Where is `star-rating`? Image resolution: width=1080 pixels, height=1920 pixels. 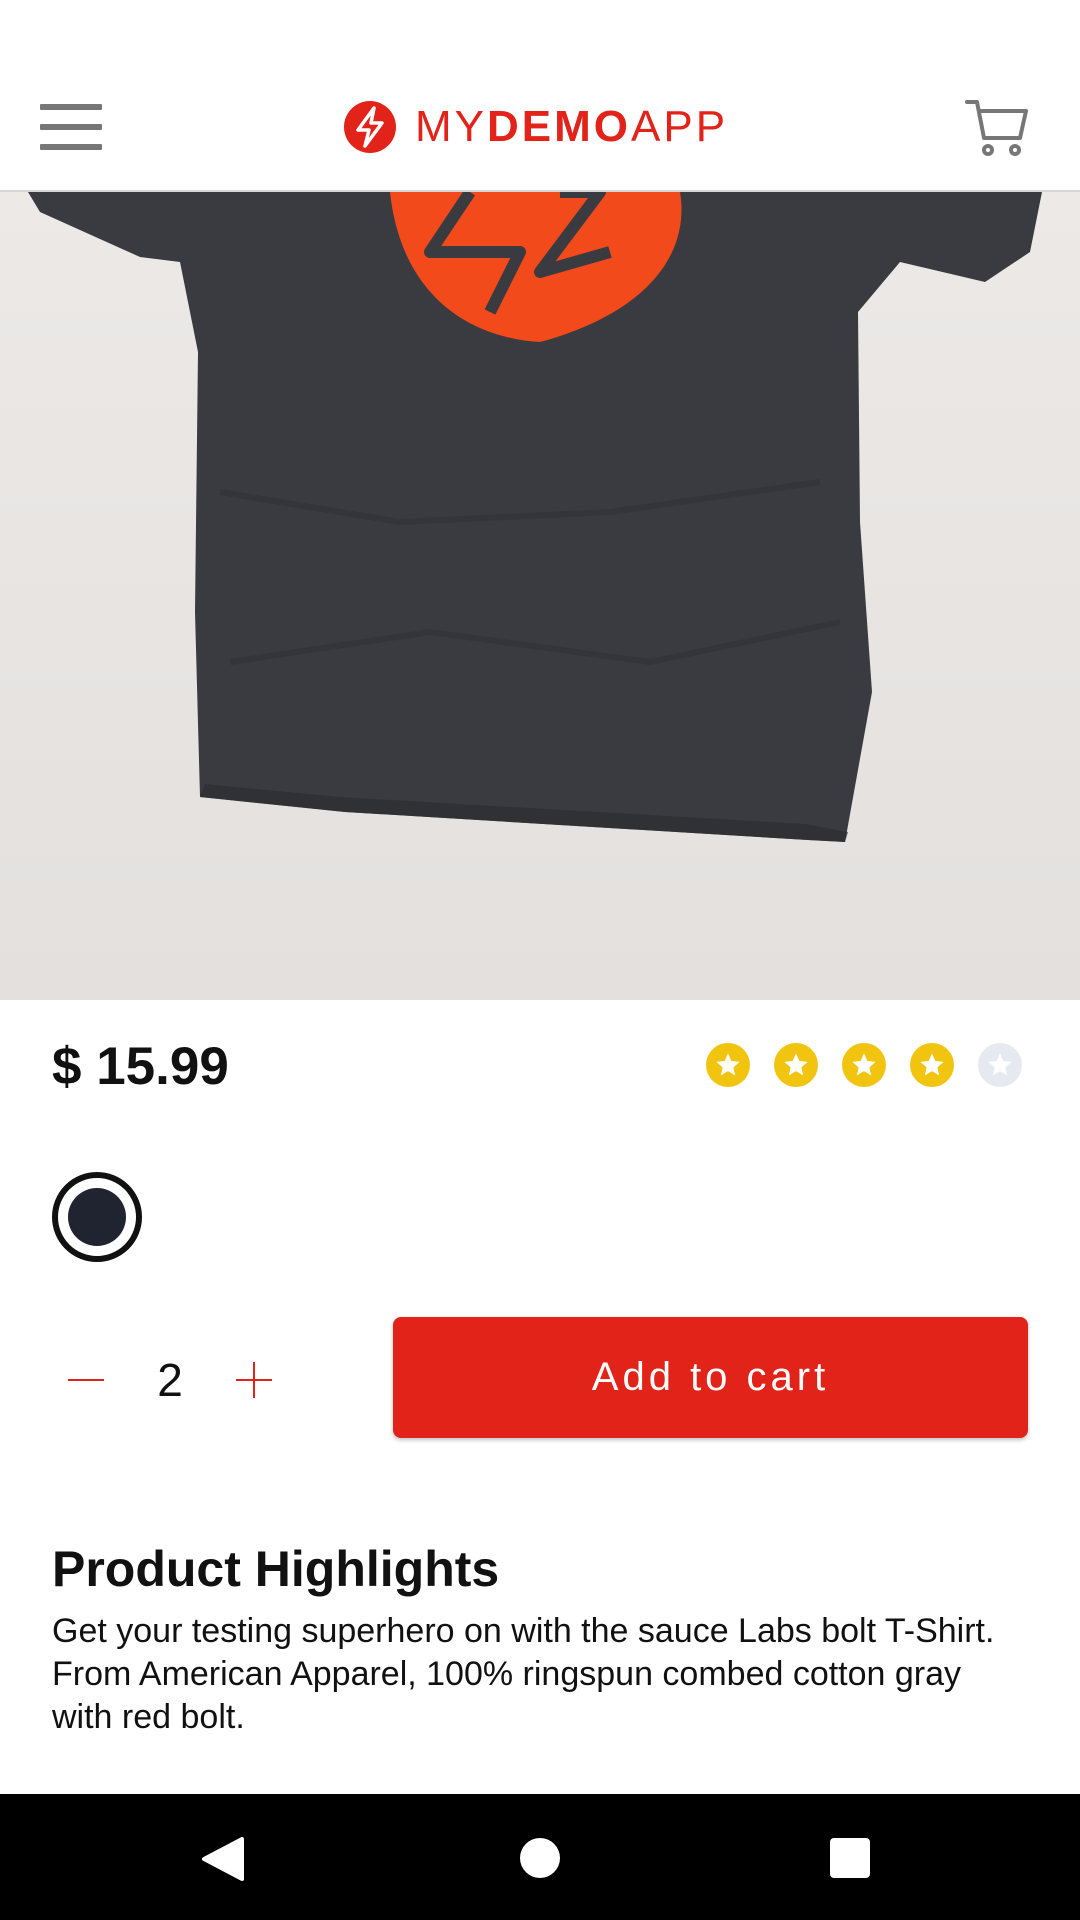 star-rating is located at coordinates (864, 1065).